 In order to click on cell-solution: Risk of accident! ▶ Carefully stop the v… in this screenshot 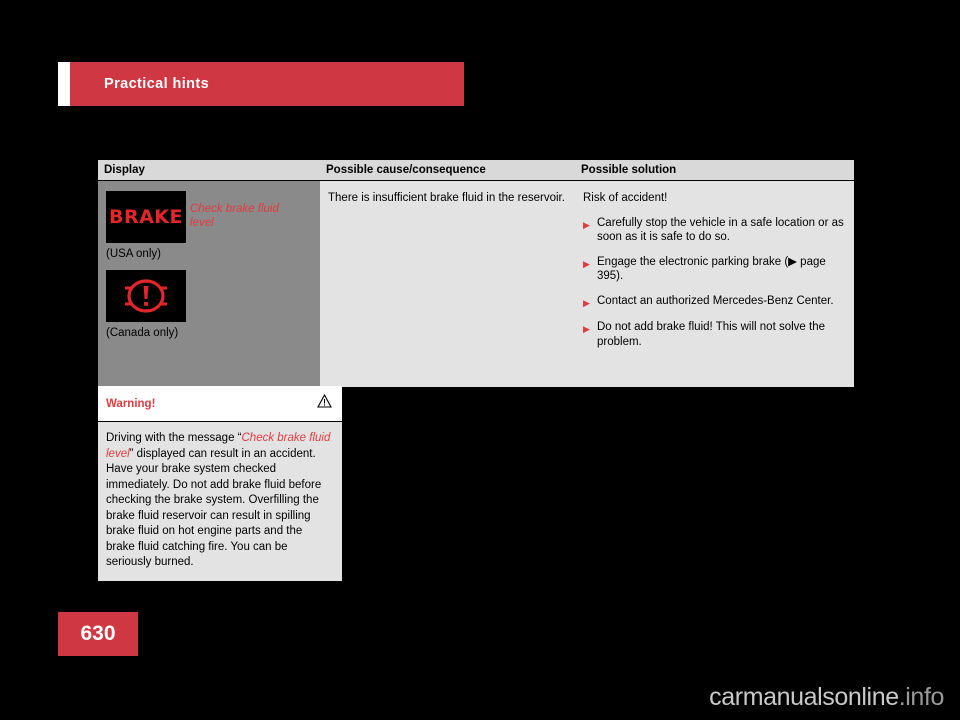, I will do `click(714, 284)`.